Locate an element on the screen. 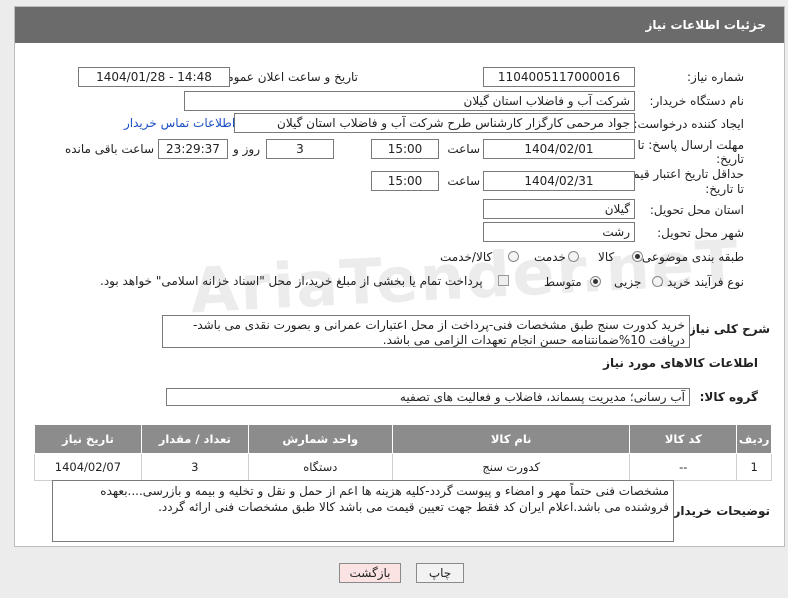  price-time-label: ساعت is located at coordinates (463, 181).